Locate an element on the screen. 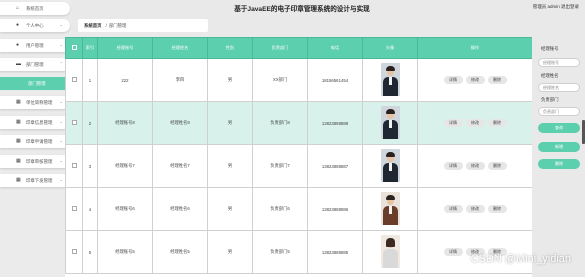 This screenshot has height=277, width=585. sidebar-item-users: ● 用户管理 ⌄ is located at coordinates (35, 45).